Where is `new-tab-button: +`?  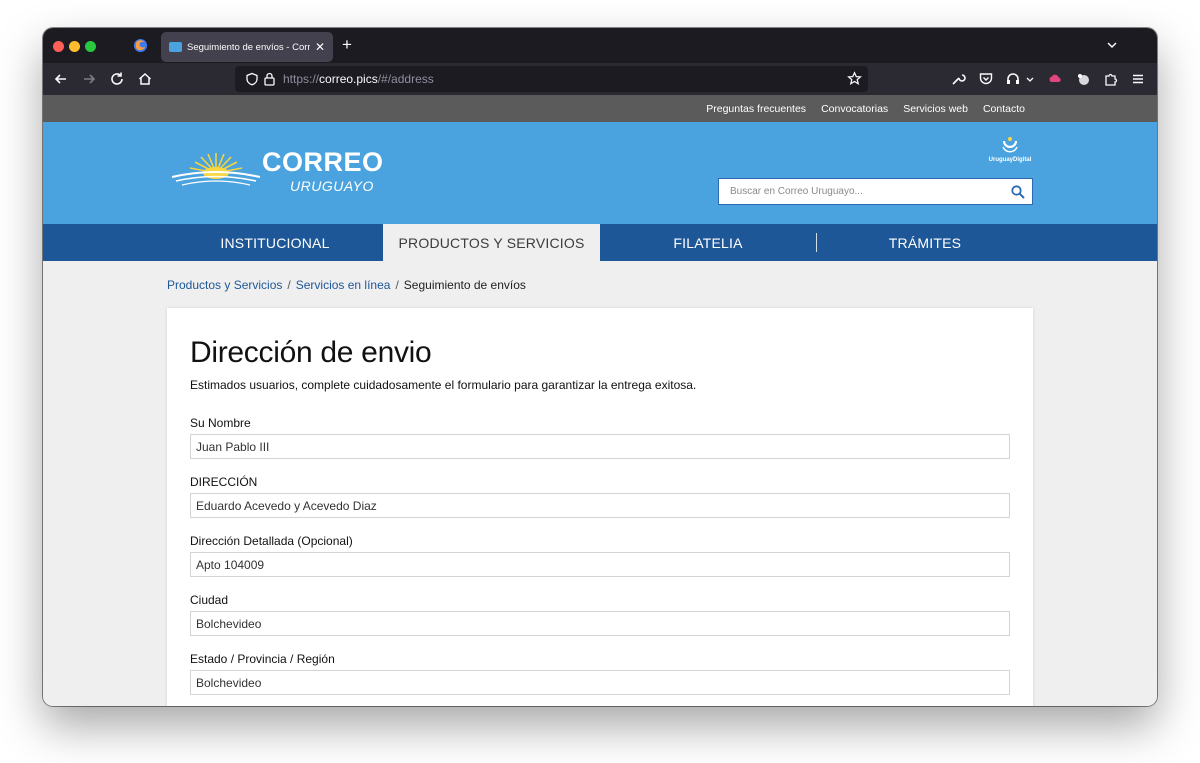 new-tab-button: + is located at coordinates (347, 45).